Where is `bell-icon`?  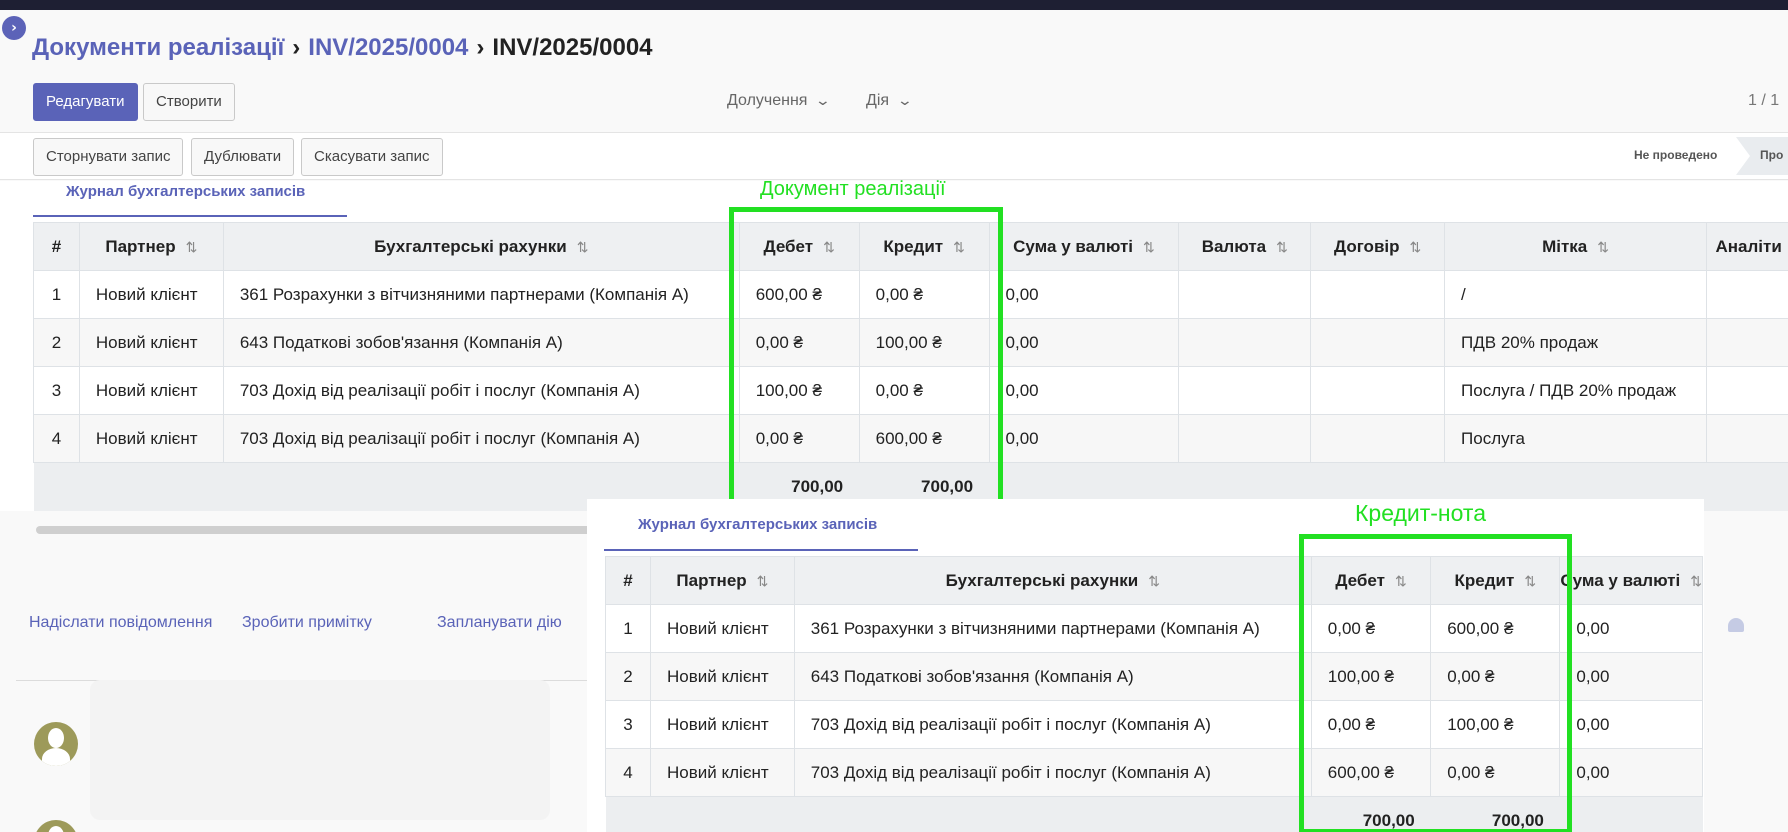
bell-icon is located at coordinates (1736, 625).